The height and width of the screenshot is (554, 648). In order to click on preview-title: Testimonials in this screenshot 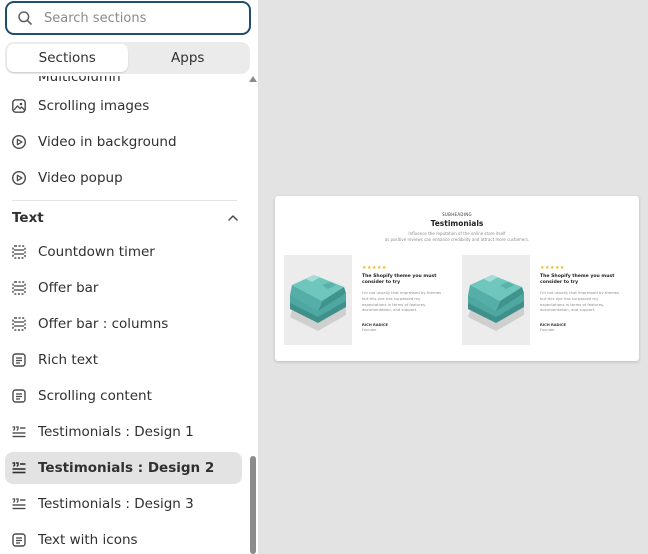, I will do `click(457, 223)`.